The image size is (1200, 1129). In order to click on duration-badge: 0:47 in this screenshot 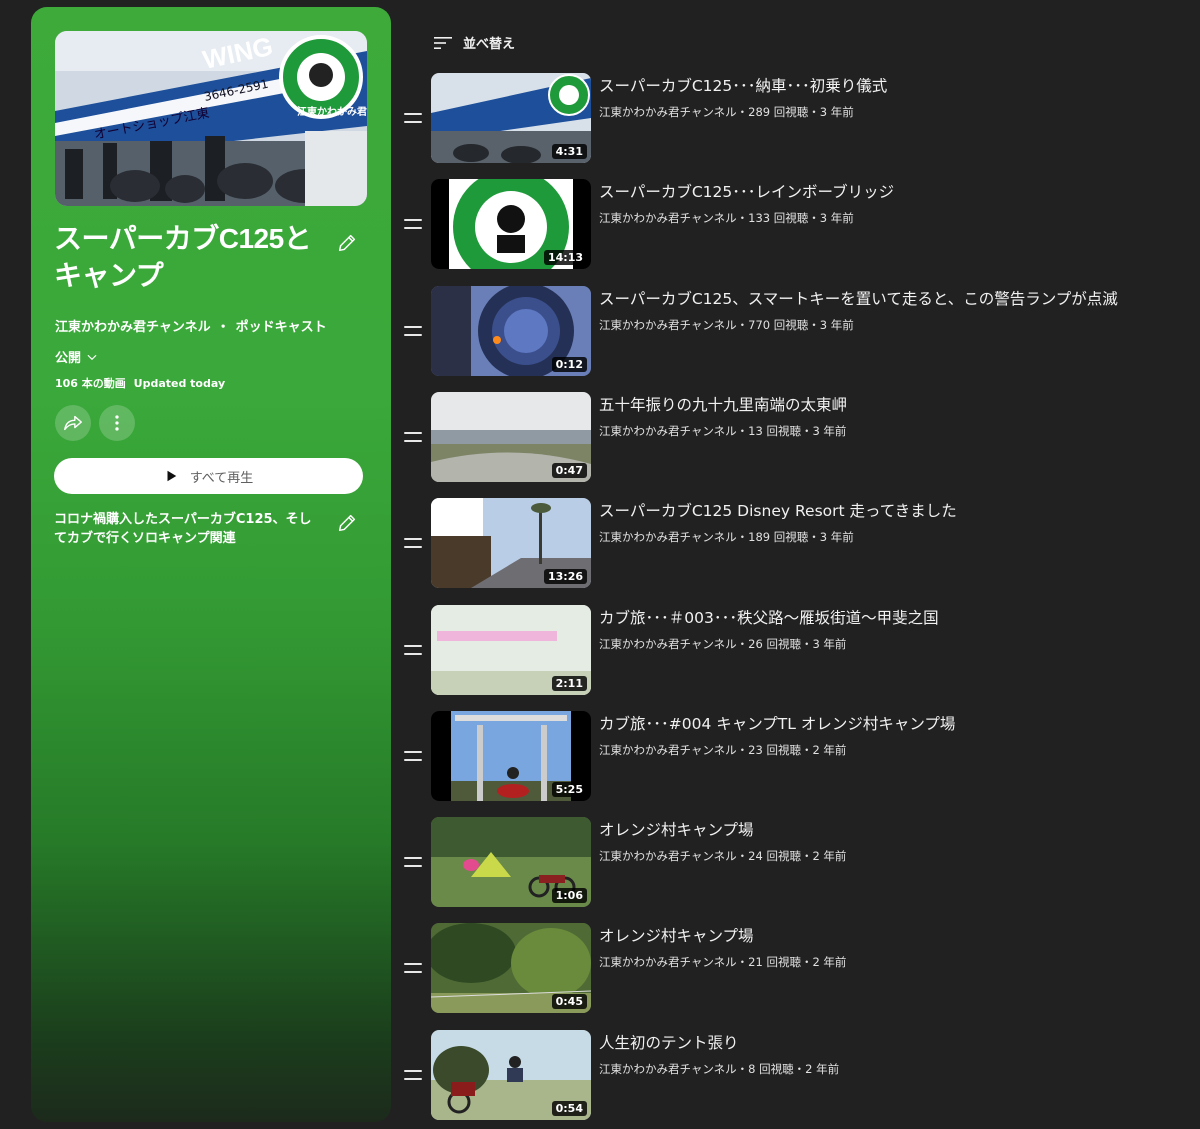, I will do `click(569, 470)`.